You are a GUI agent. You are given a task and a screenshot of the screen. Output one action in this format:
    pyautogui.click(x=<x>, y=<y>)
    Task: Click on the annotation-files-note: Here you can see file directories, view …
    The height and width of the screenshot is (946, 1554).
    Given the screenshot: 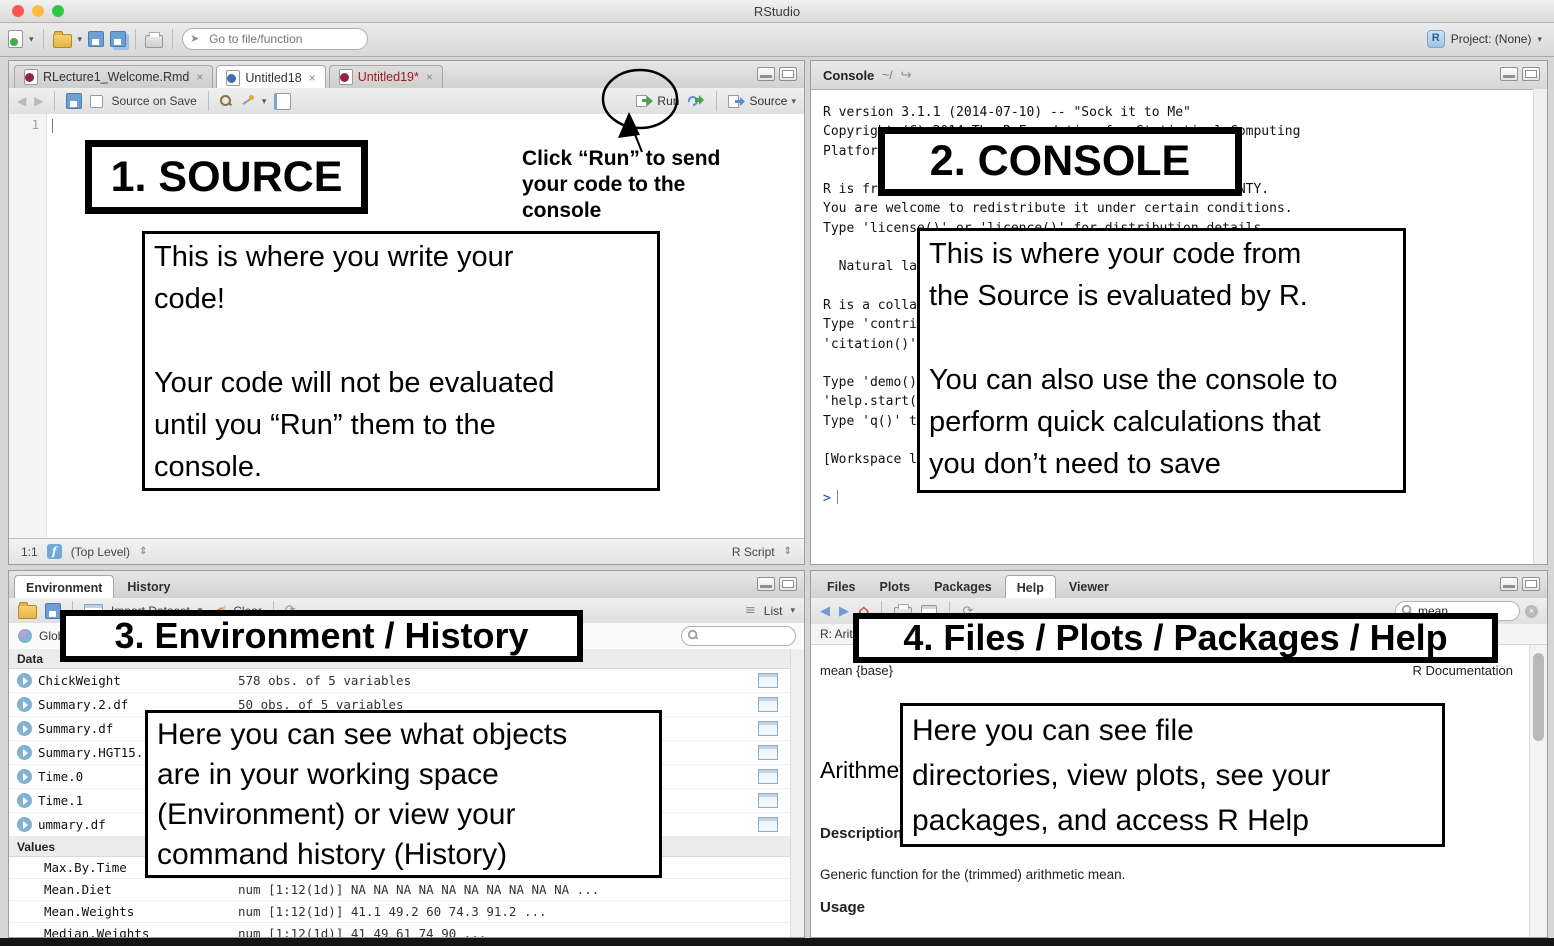 What is the action you would take?
    pyautogui.click(x=1172, y=775)
    